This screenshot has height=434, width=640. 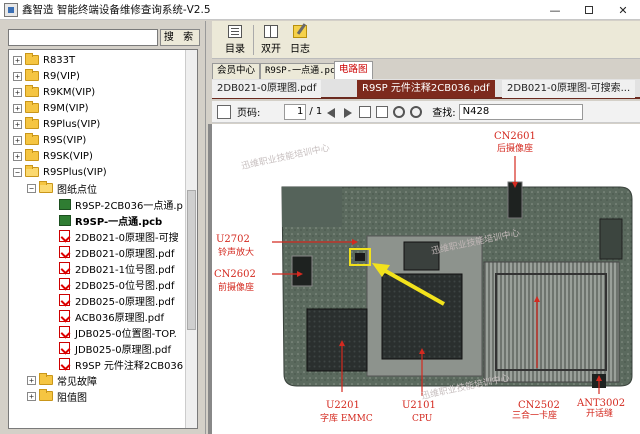 What do you see at coordinates (180, 37) in the screenshot?
I see `search-button: 搜 索` at bounding box center [180, 37].